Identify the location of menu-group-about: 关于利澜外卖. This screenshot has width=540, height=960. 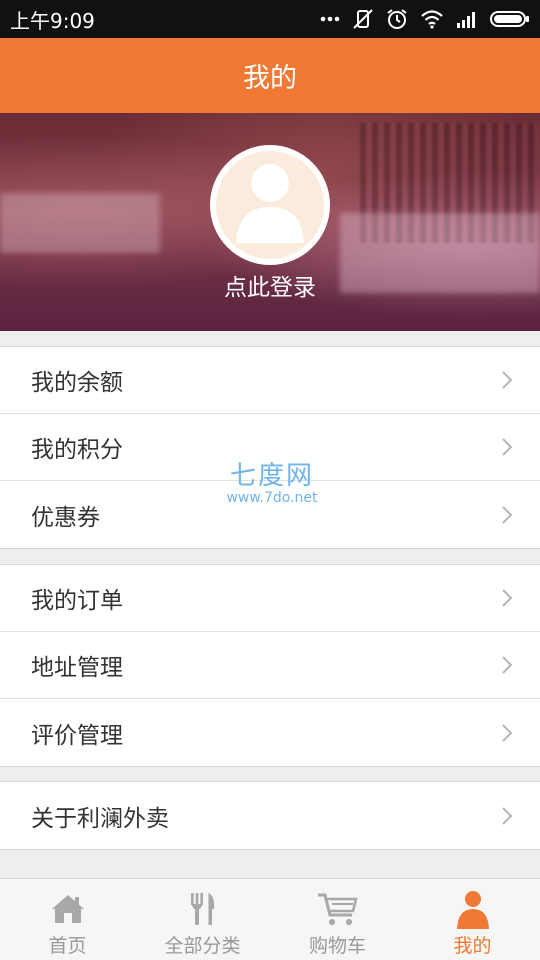
(270, 815).